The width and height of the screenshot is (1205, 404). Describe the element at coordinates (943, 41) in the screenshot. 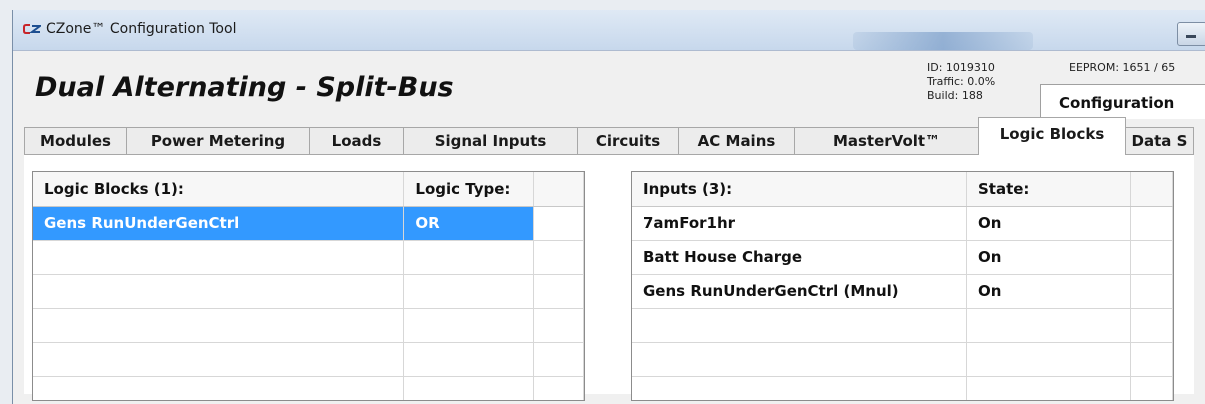

I see `blurred-titlebar-region` at that location.